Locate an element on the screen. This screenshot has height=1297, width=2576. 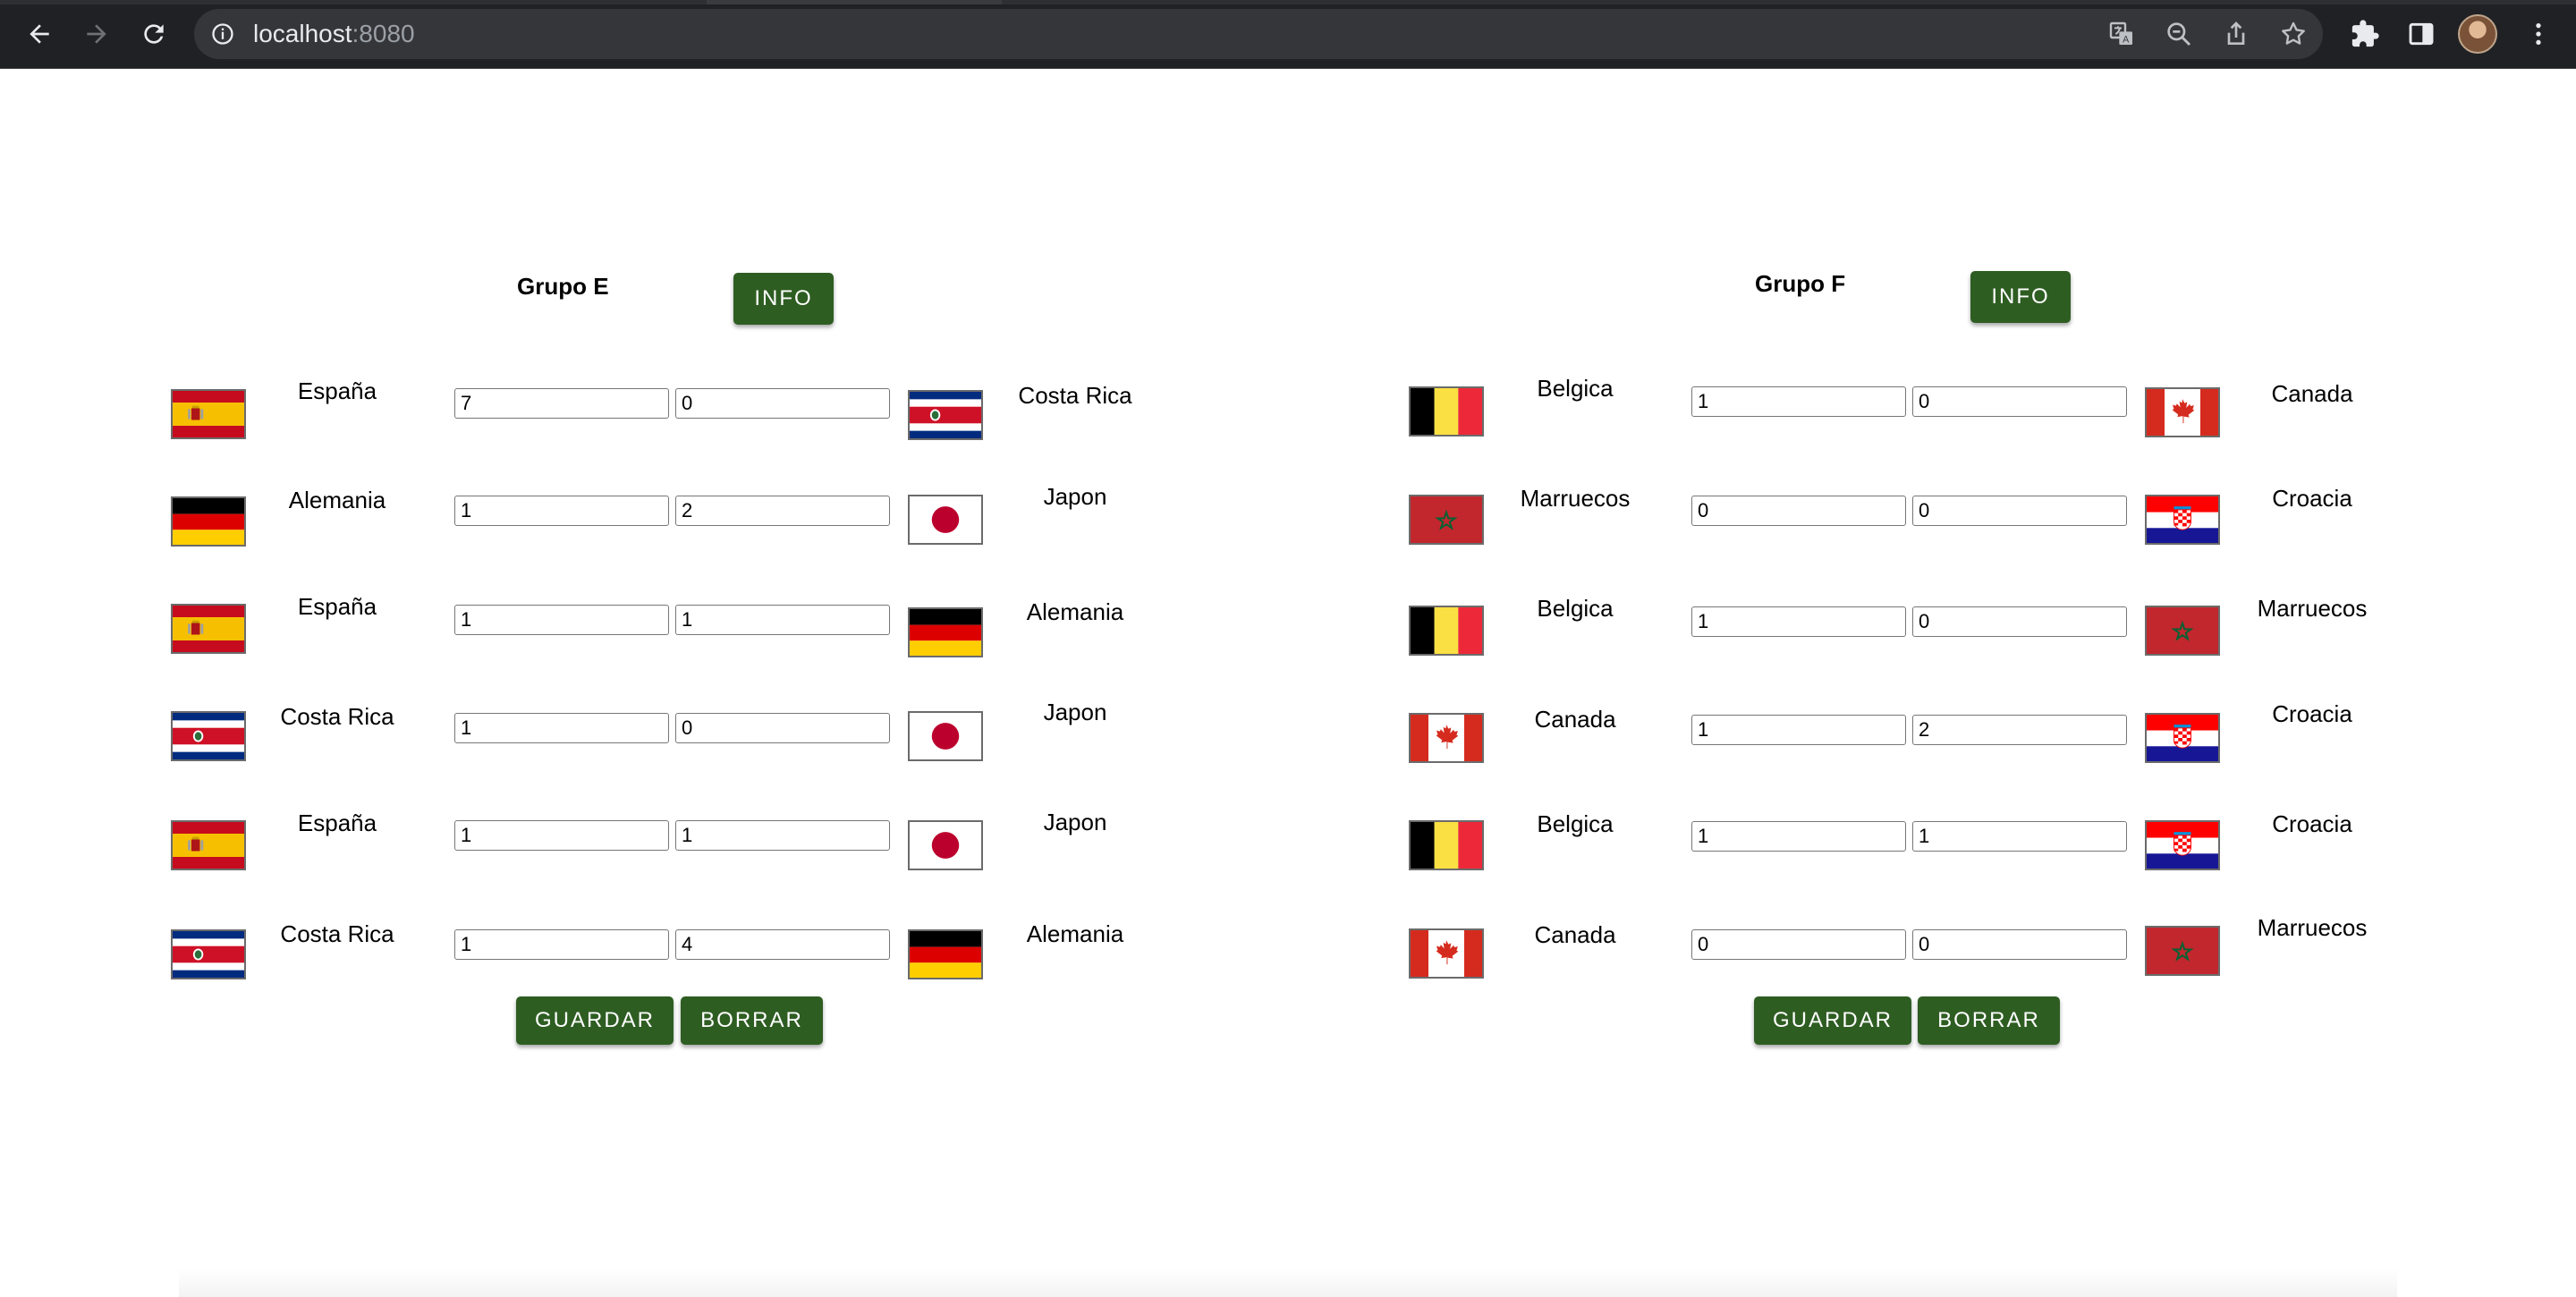
svg-text: A is located at coordinates (2126, 39).